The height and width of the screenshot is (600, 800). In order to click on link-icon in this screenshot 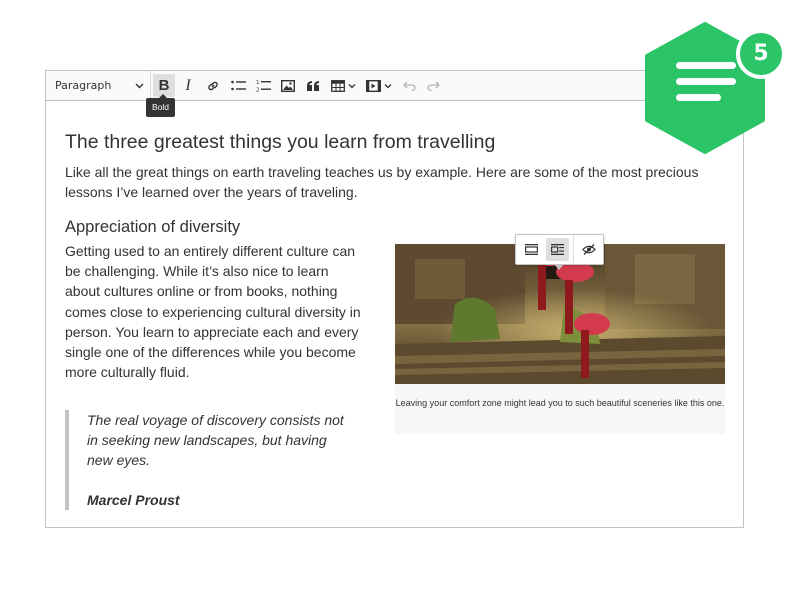, I will do `click(213, 86)`.